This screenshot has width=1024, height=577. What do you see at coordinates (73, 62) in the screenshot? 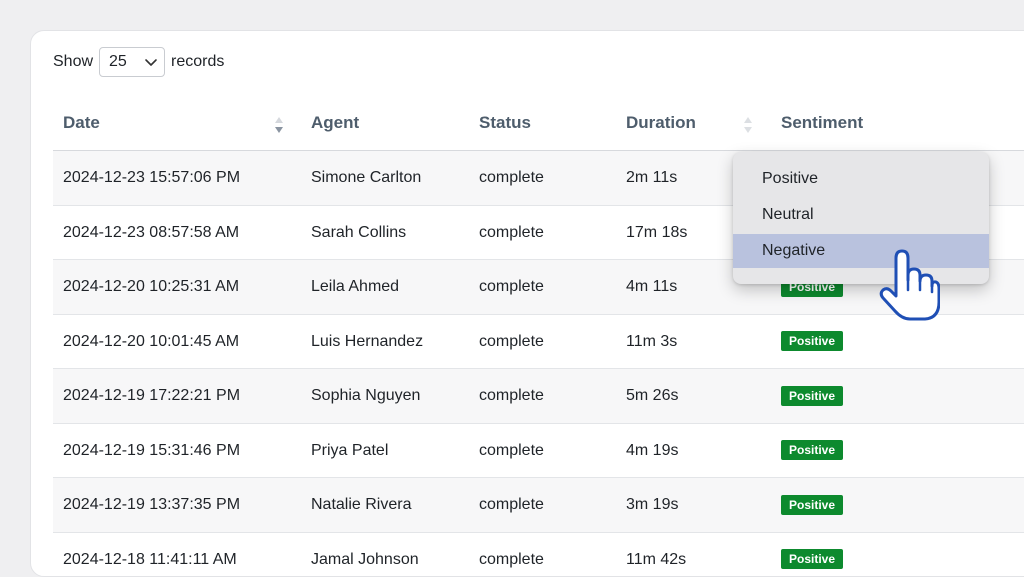
I see `show-label: Show` at bounding box center [73, 62].